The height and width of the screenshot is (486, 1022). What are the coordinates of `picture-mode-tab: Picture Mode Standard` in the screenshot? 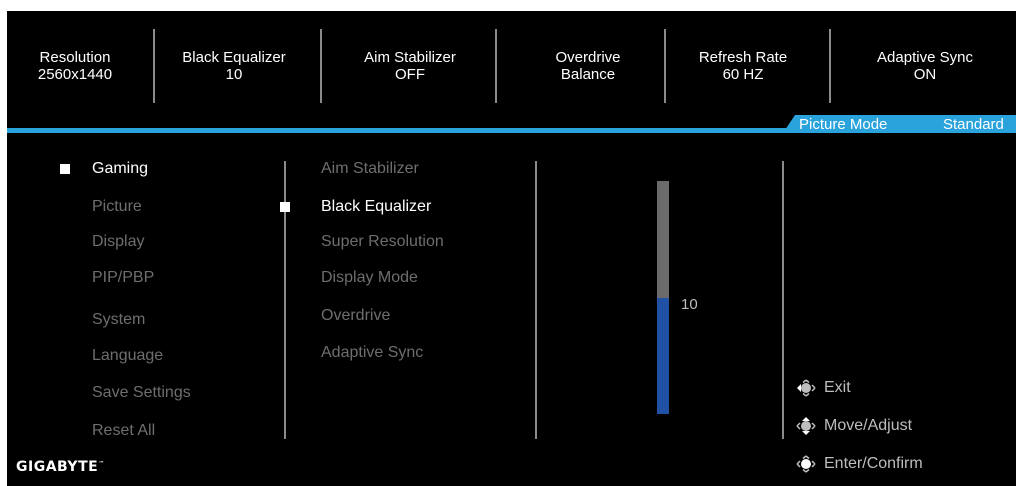 It's located at (899, 124).